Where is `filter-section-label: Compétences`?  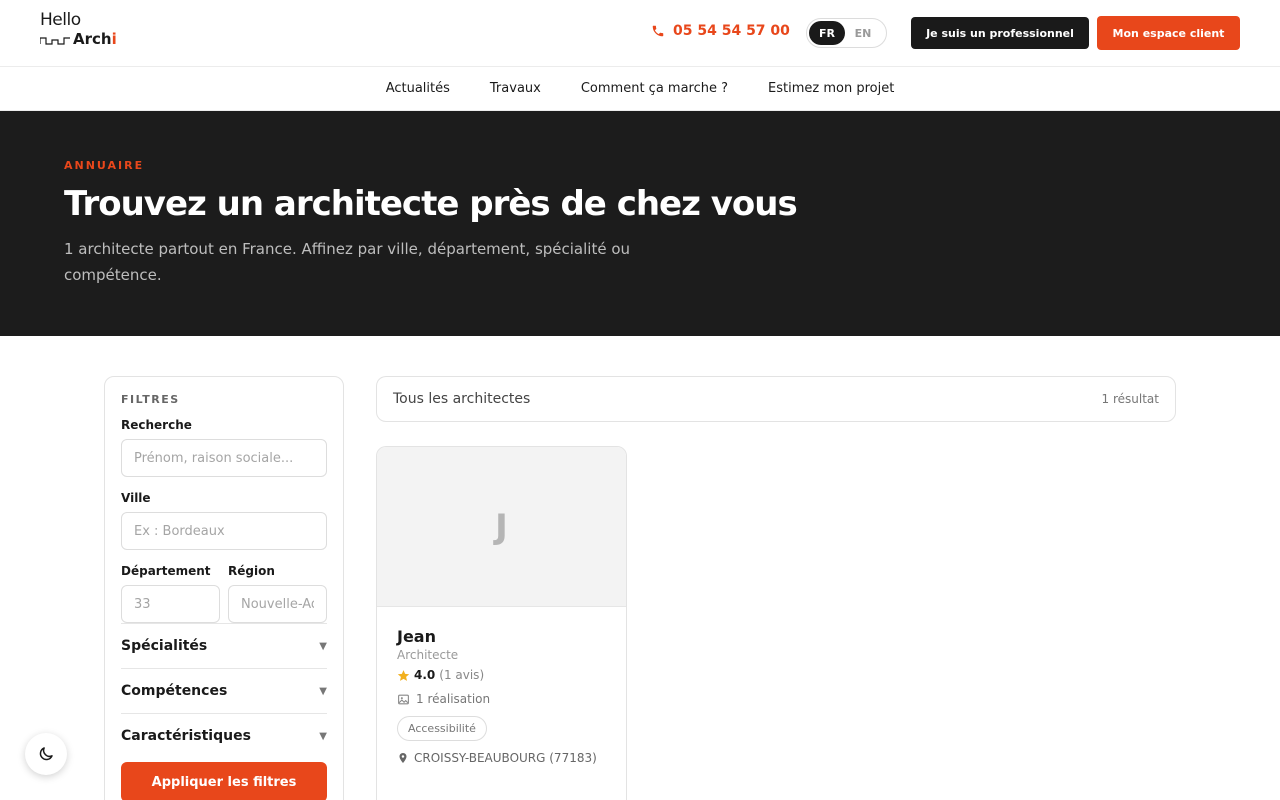
filter-section-label: Compétences is located at coordinates (174, 691).